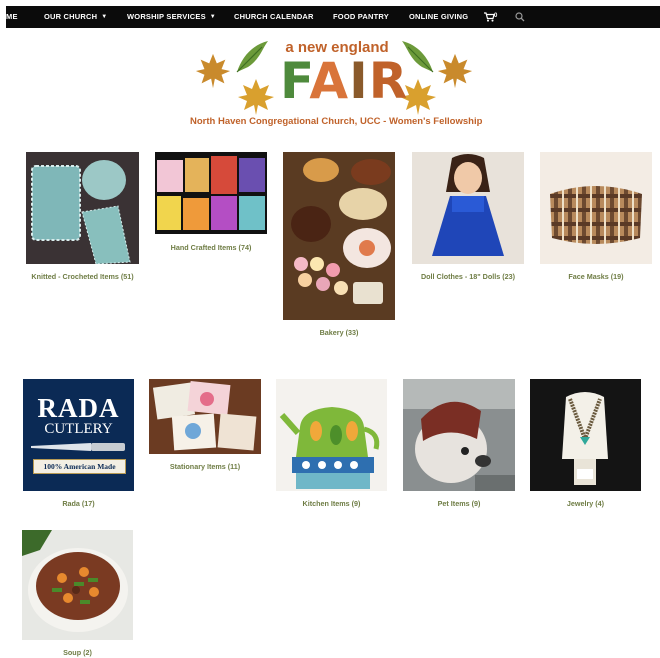 The width and height of the screenshot is (660, 658). Describe the element at coordinates (459, 435) in the screenshot. I see `category-image-pet` at that location.